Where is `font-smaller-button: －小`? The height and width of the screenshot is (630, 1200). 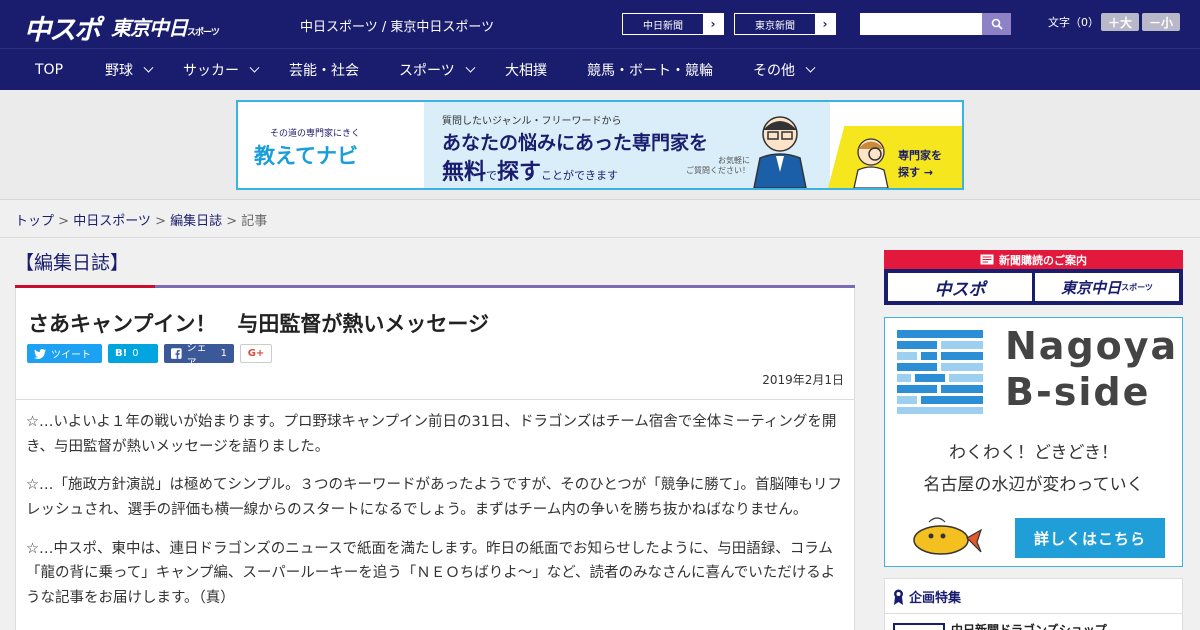
font-smaller-button: －小 is located at coordinates (1161, 22).